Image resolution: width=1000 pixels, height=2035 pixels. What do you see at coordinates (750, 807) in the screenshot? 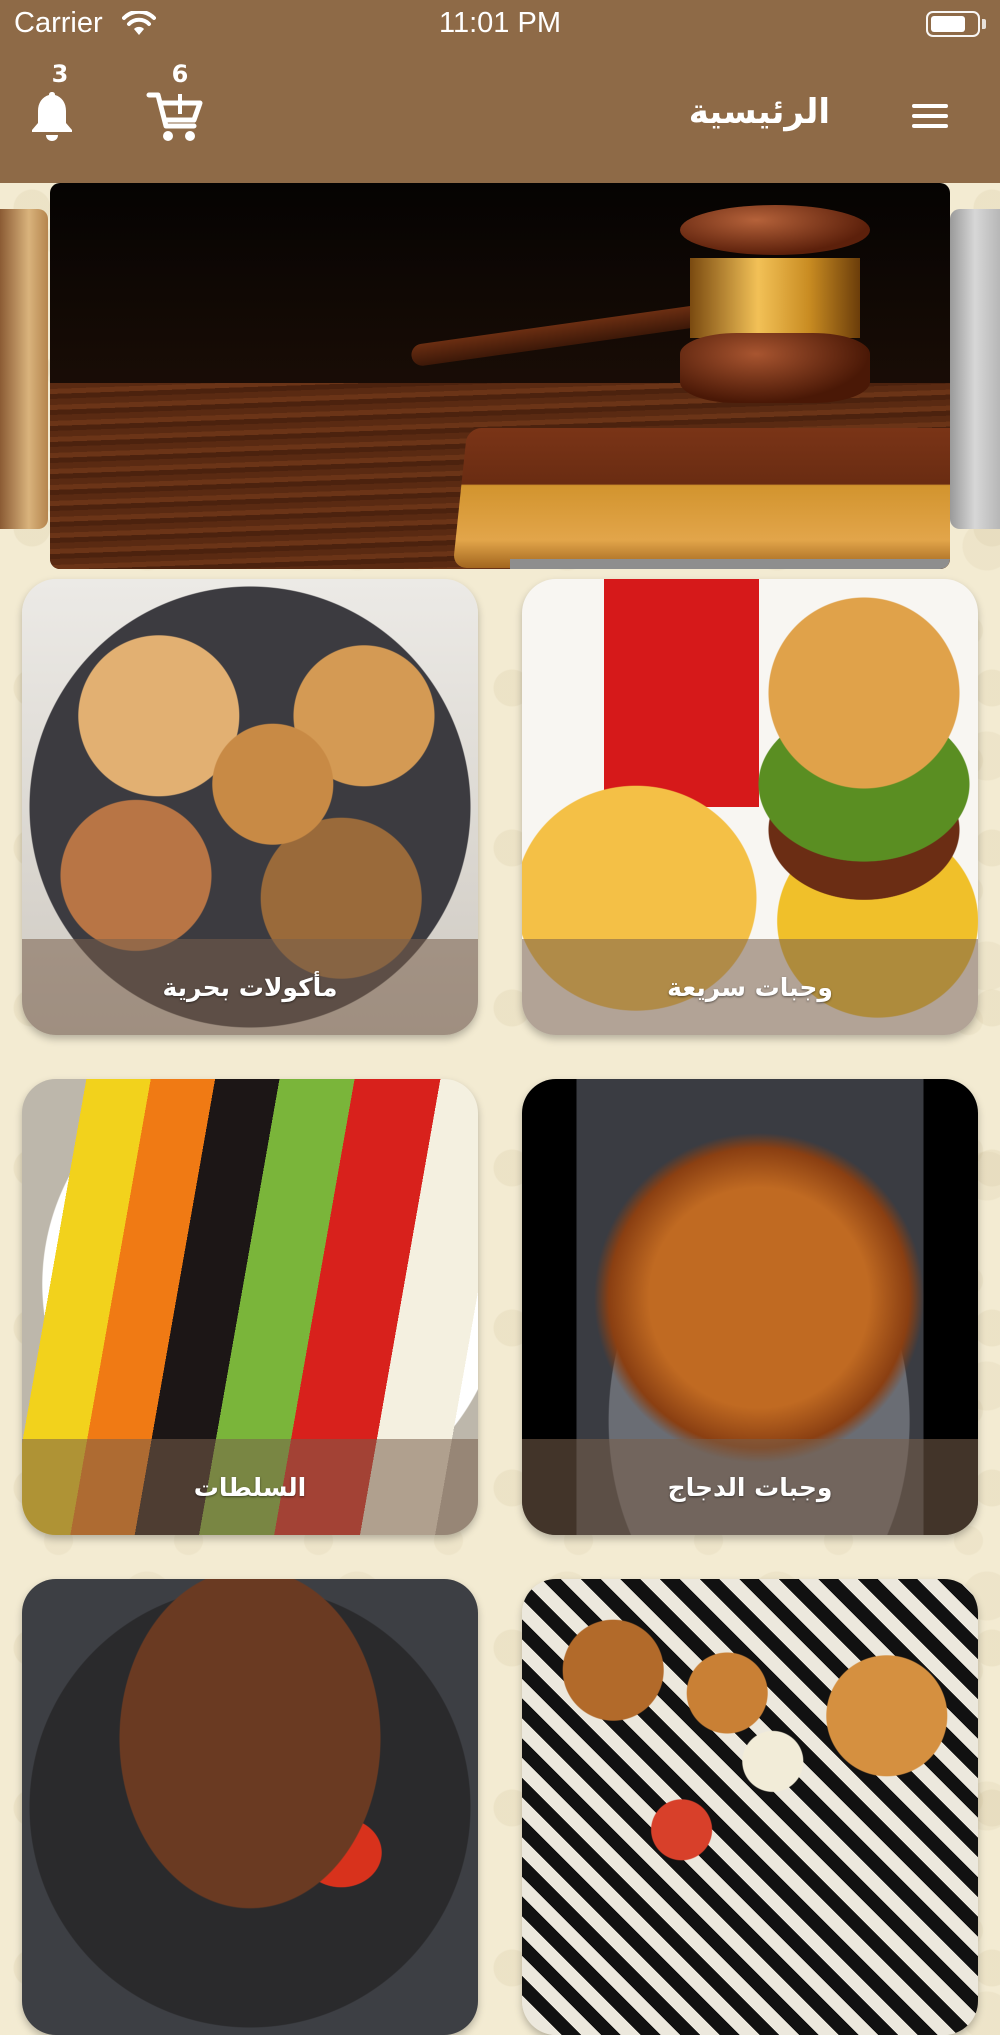
I see `category-card-fast-food: وجبات سريعة` at bounding box center [750, 807].